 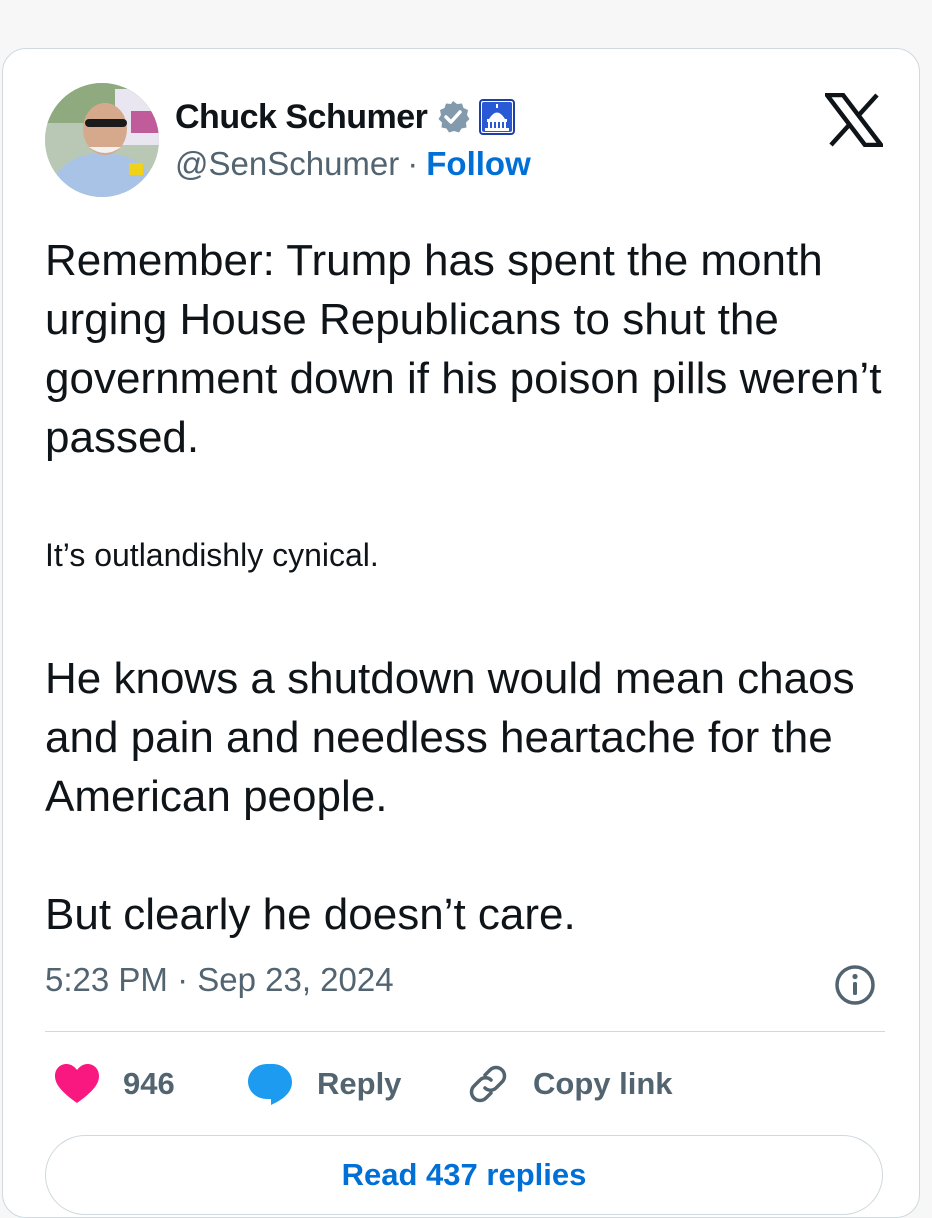 What do you see at coordinates (359, 1083) in the screenshot?
I see `reply-label: Reply` at bounding box center [359, 1083].